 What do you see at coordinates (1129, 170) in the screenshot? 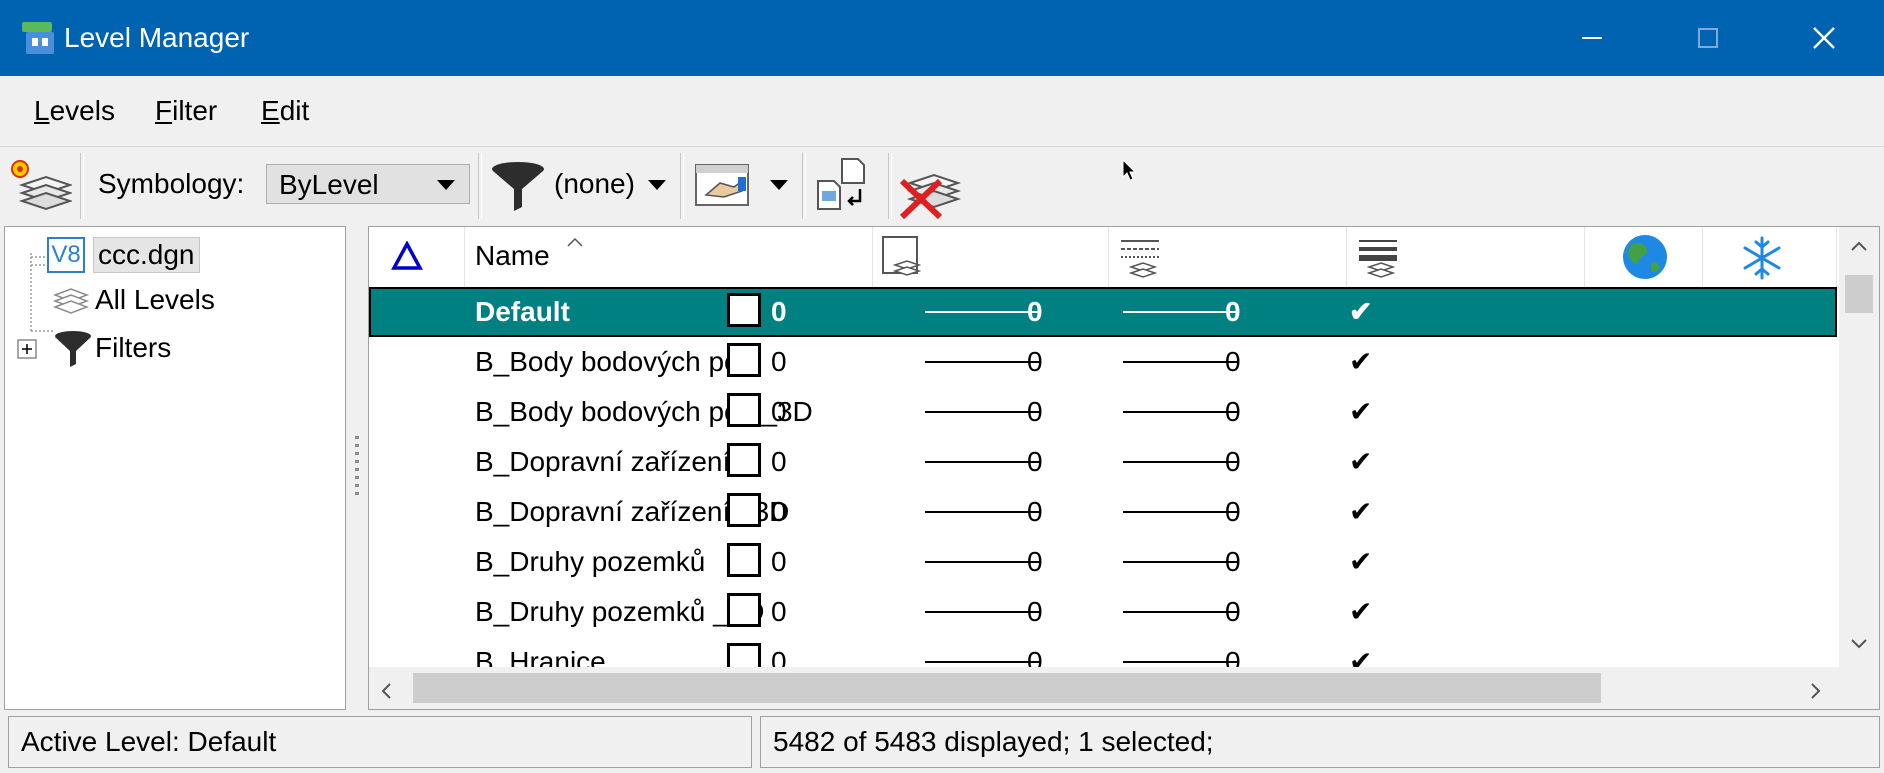
I see `mouse-cursor-icon` at bounding box center [1129, 170].